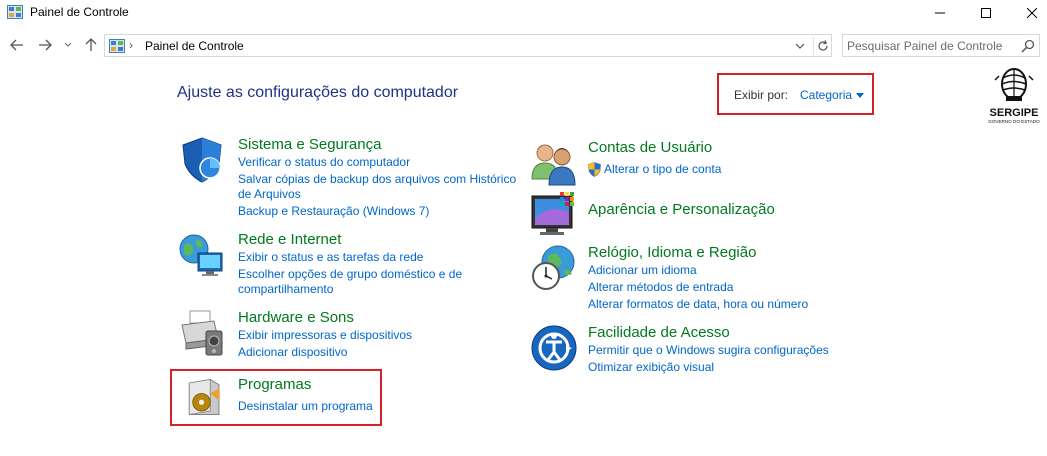 This screenshot has width=1047, height=456. Describe the element at coordinates (681, 209) in the screenshot. I see `category-title: Aparência e Personalização` at that location.